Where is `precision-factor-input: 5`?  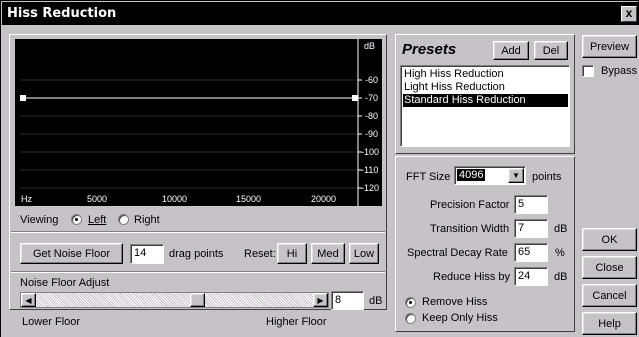
precision-factor-input: 5 is located at coordinates (531, 204).